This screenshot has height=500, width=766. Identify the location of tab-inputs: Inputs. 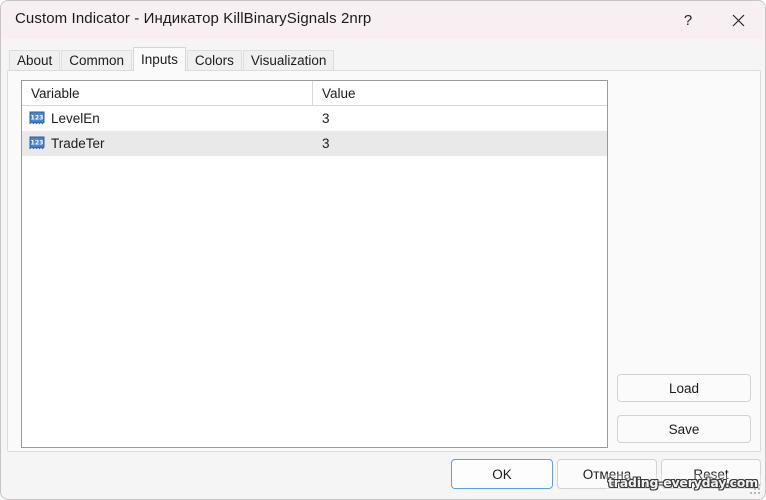
(159, 59).